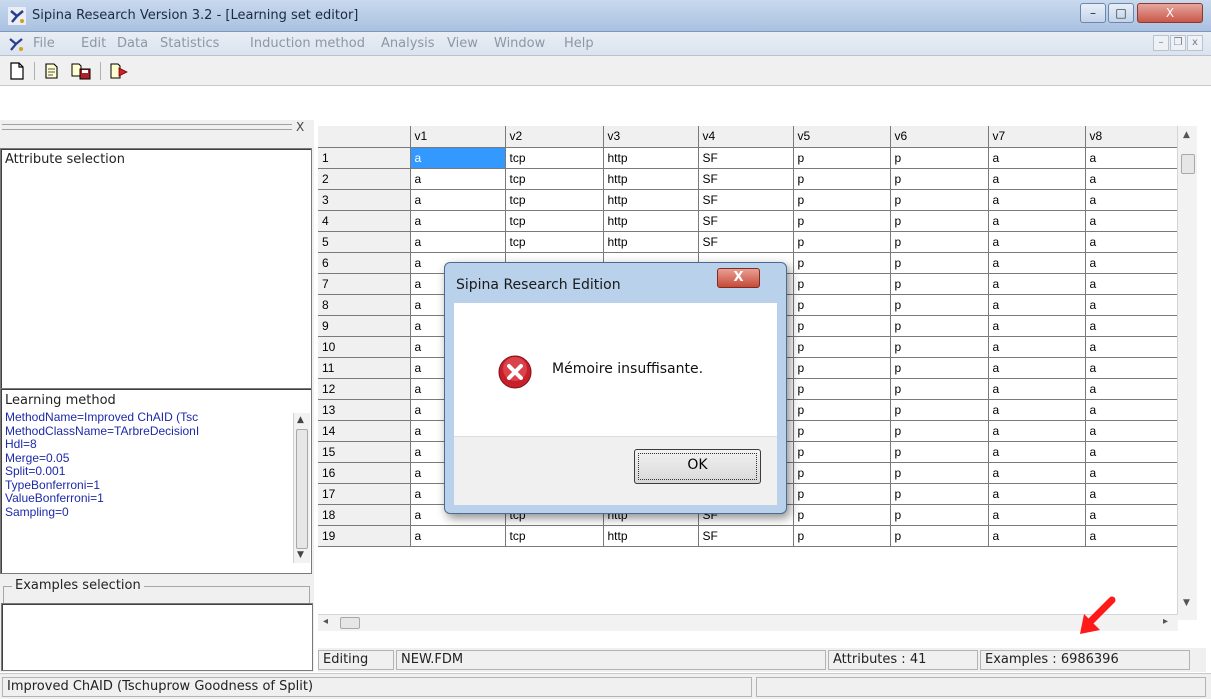 The image size is (1211, 699). Describe the element at coordinates (364, 347) in the screenshot. I see `row-header: 10` at that location.